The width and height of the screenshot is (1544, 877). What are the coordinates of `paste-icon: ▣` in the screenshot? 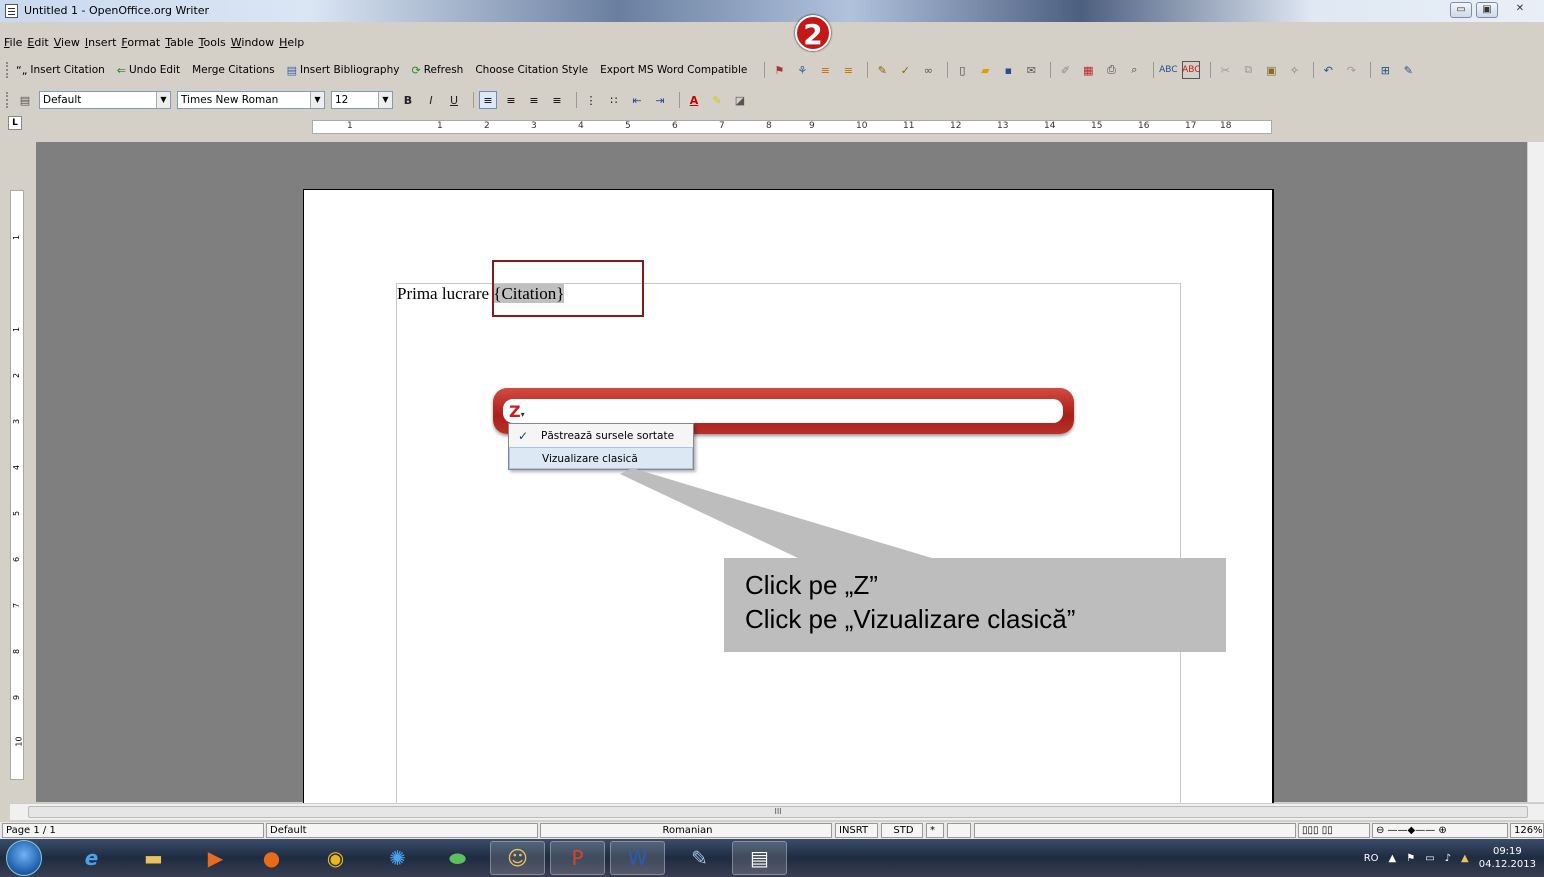 It's located at (1271, 70).